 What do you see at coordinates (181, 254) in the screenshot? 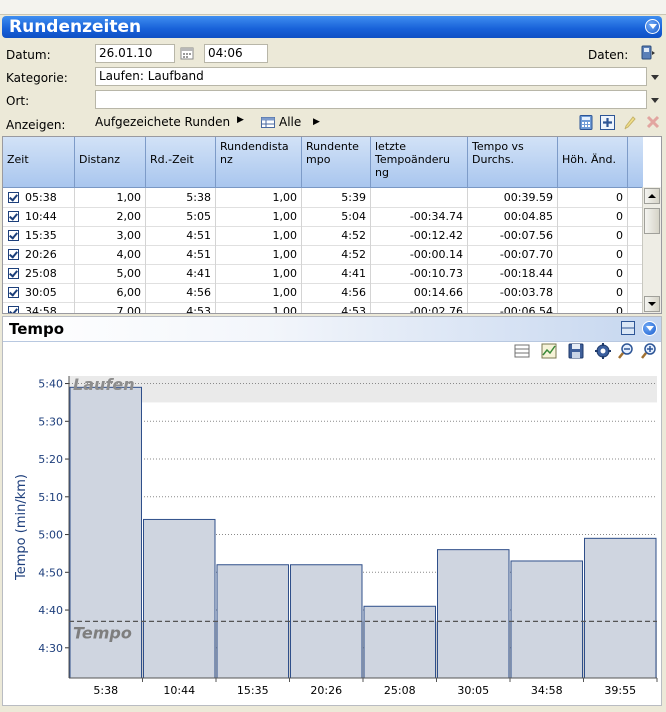
I see `table-cell: 4:51` at bounding box center [181, 254].